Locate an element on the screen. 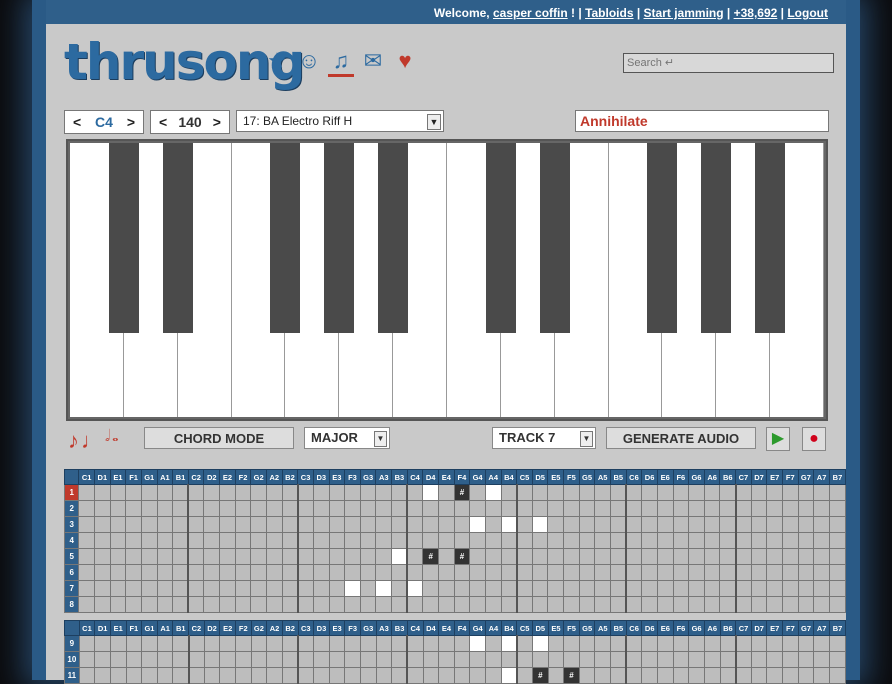 This screenshot has width=892, height=684. start-jamming-link: Start jamming is located at coordinates (684, 13).